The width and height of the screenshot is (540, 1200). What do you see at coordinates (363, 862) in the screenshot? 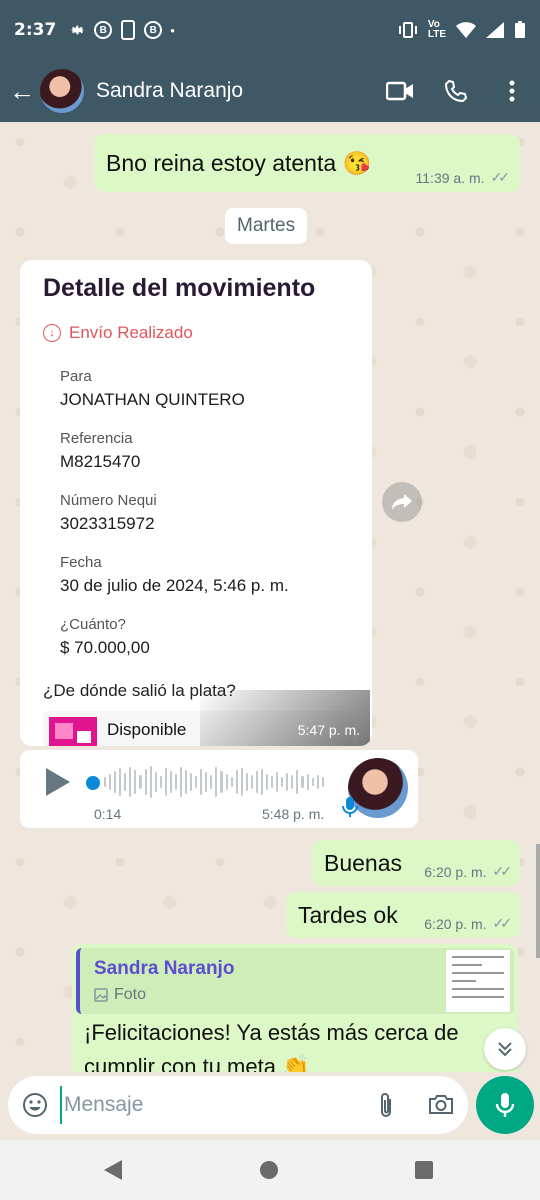
I see `message-text: Buenas` at bounding box center [363, 862].